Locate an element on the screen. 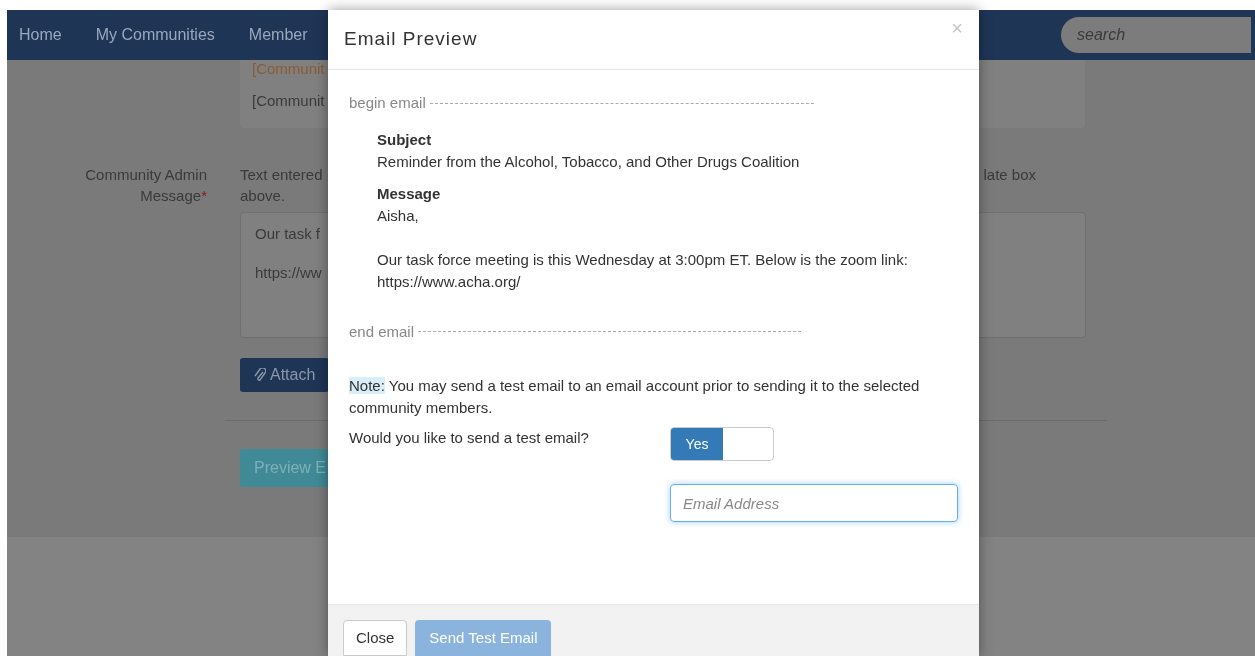 The width and height of the screenshot is (1255, 656). begin-email-marker: begin email is located at coordinates (387, 103).